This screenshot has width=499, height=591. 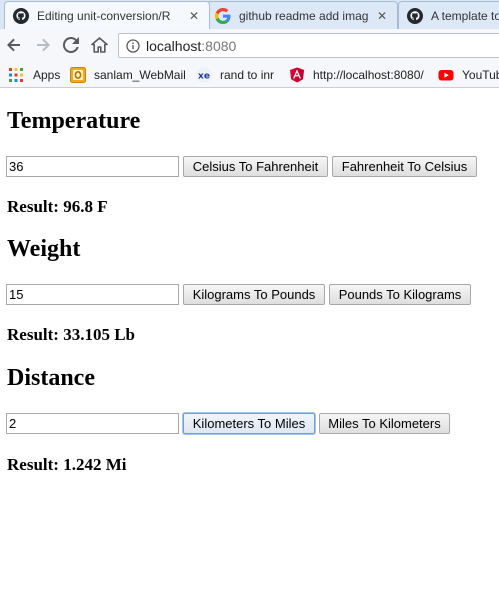 I want to click on outlook-icon, so click(x=78, y=74).